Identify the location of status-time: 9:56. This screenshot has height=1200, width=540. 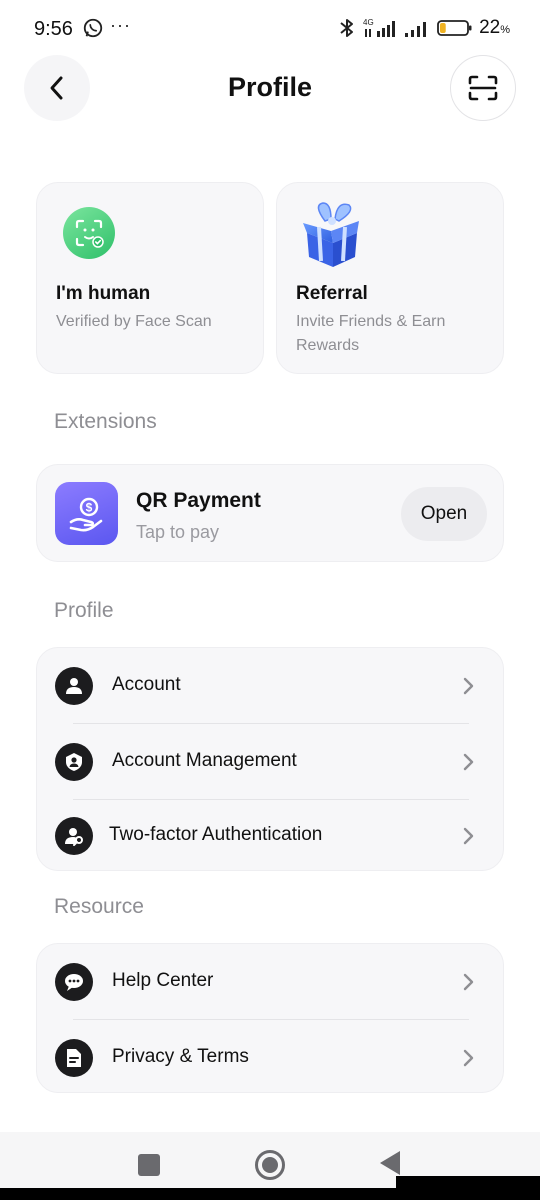
(53, 29).